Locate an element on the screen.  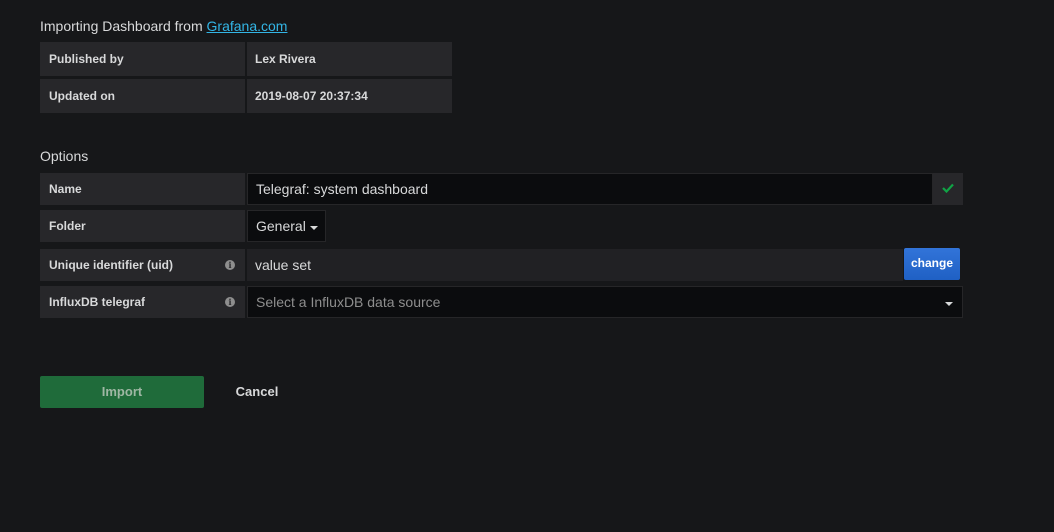
published-by-row: Published by Lex Rivera is located at coordinates (246, 59).